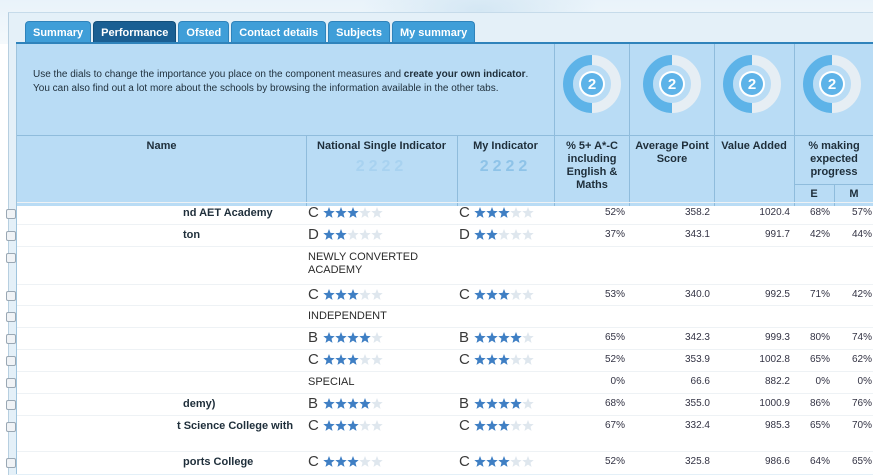 This screenshot has width=873, height=475. Describe the element at coordinates (697, 294) in the screenshot. I see `average-point-score-value: 340.0` at that location.